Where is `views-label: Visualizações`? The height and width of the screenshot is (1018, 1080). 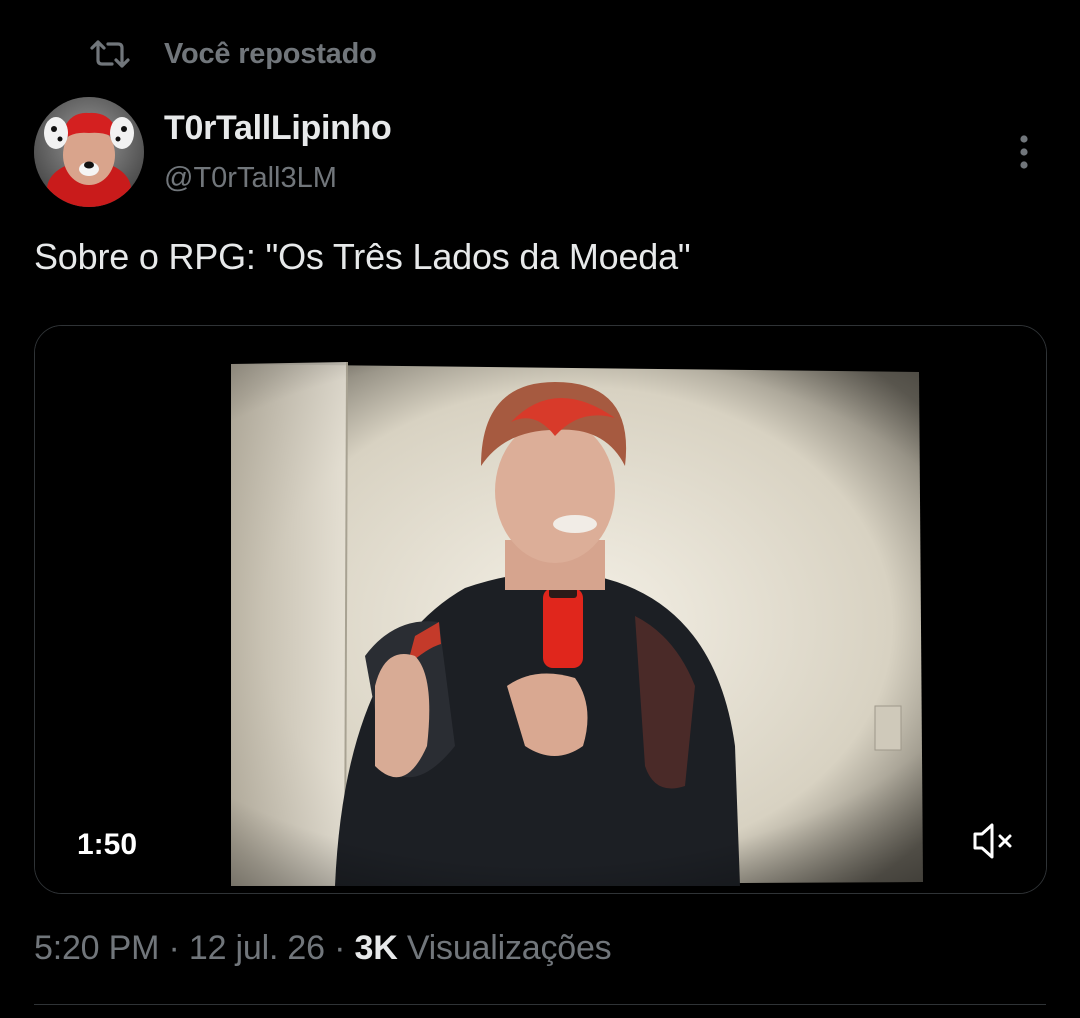
views-label: Visualizações is located at coordinates (509, 948).